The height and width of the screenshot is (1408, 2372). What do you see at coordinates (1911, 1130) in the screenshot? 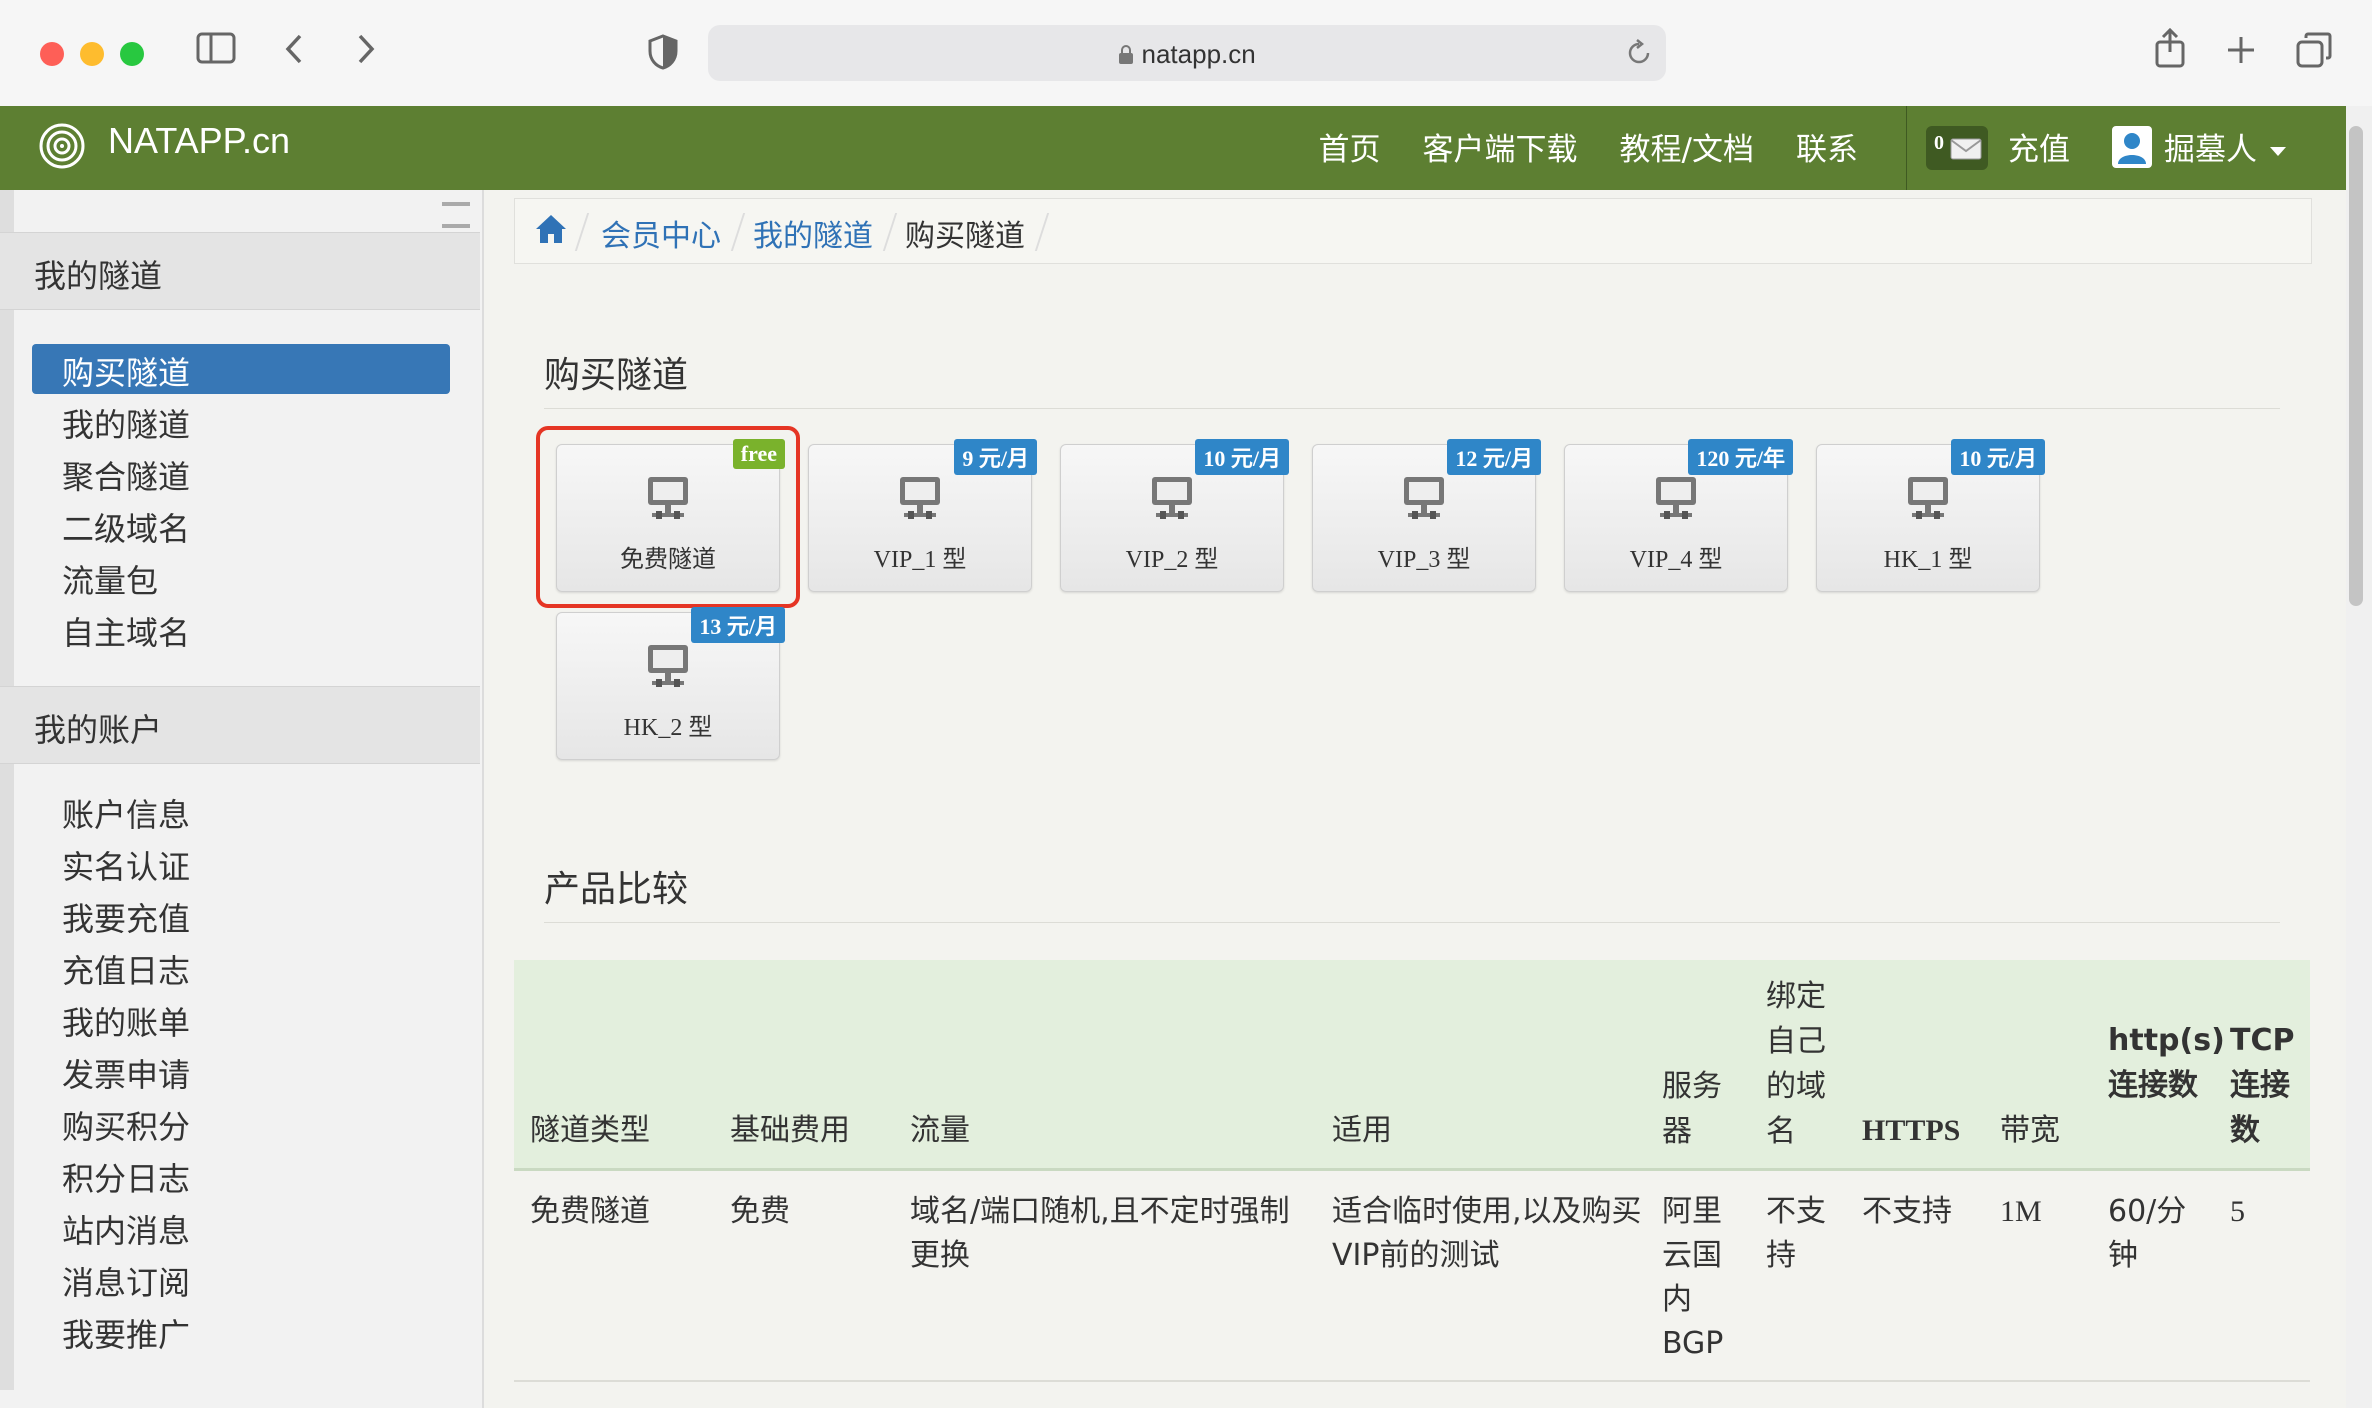
I see `th-https: HTTPS` at bounding box center [1911, 1130].